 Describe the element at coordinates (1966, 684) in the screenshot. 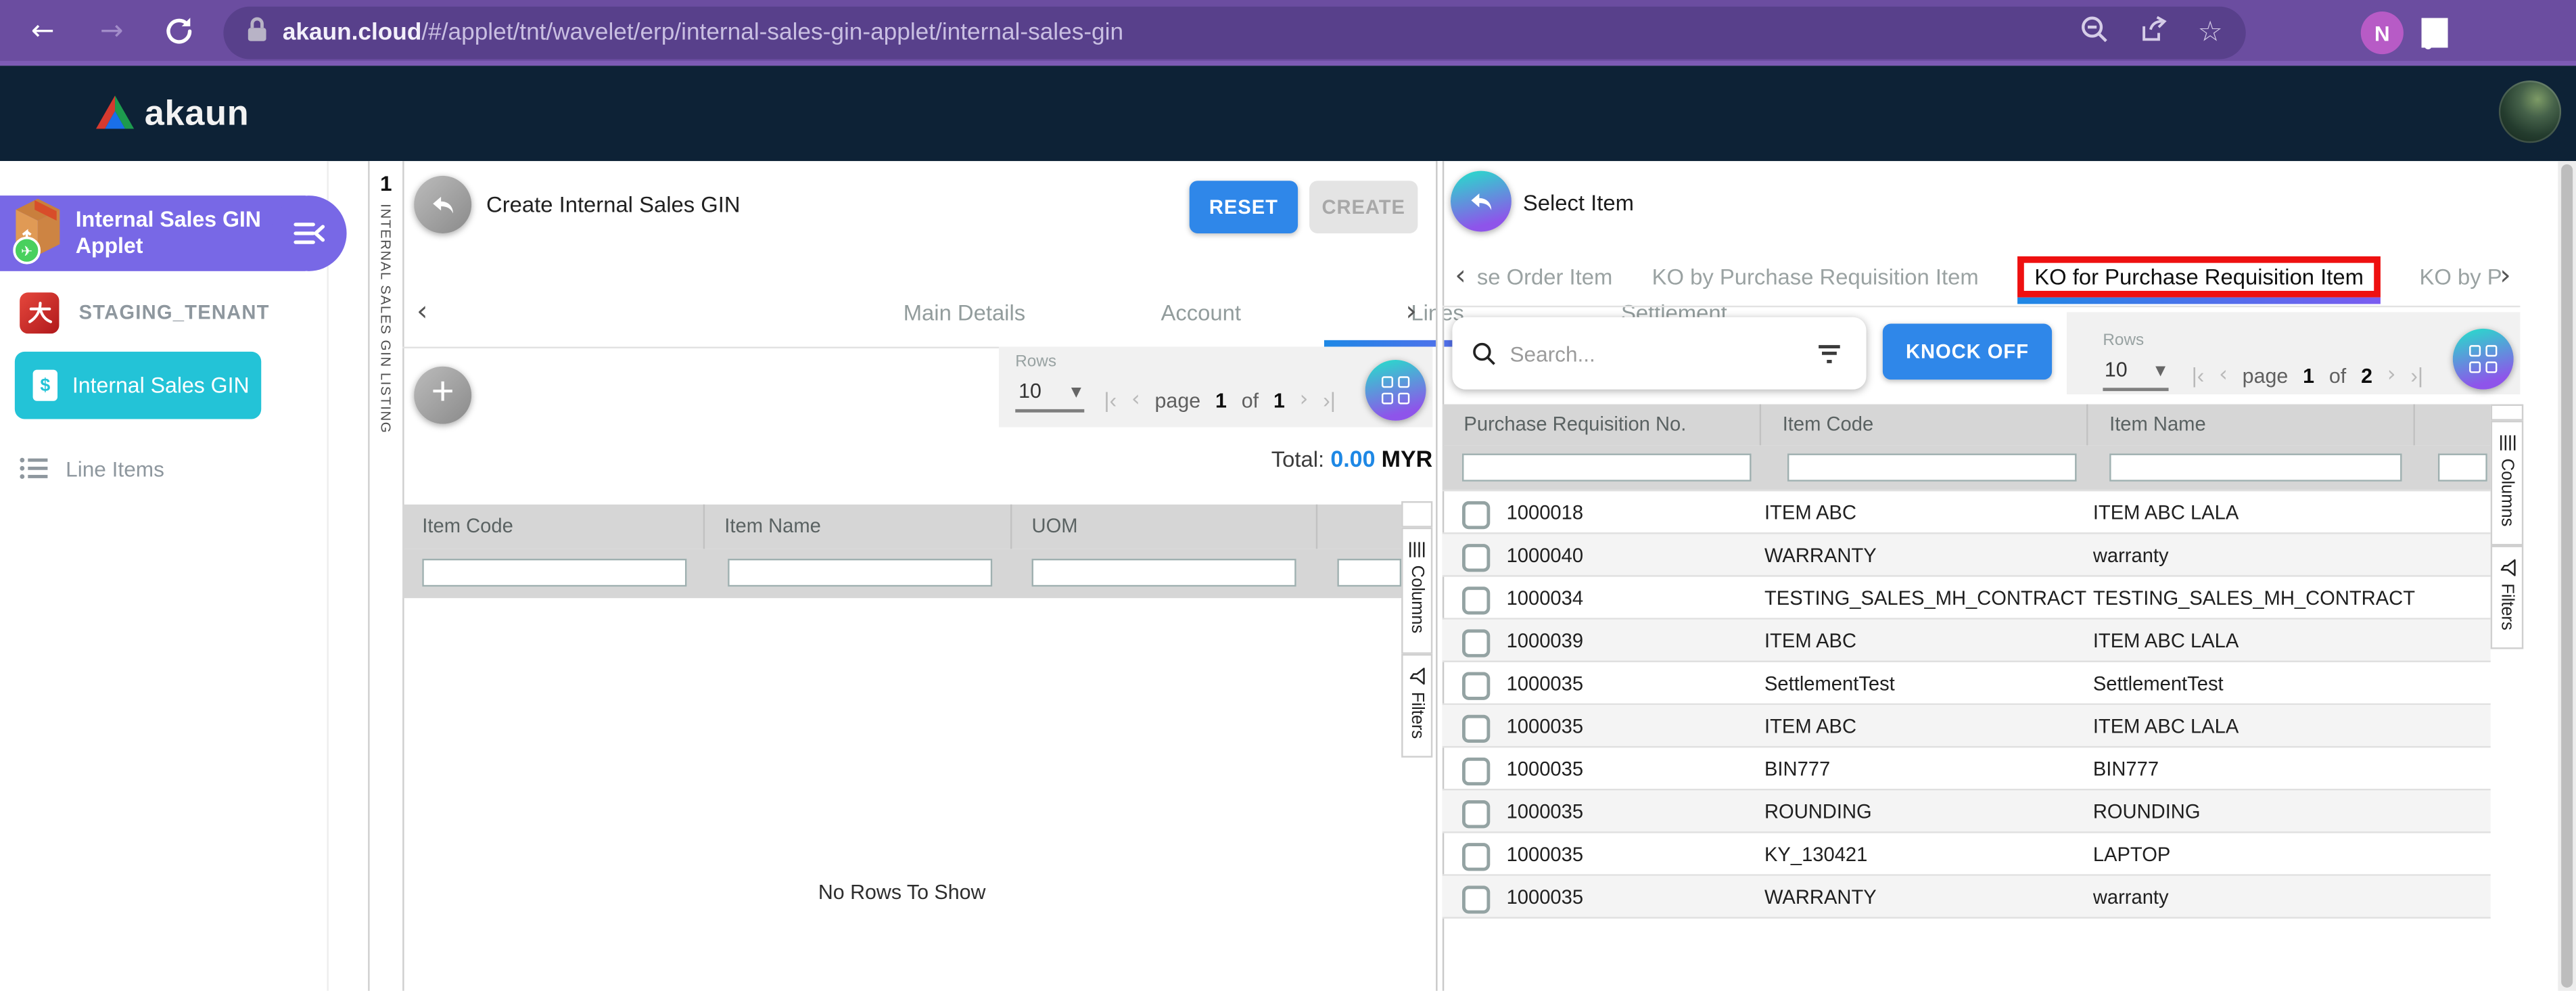

I see `table-row: 1000035 SettlementTest SettlementTest` at that location.